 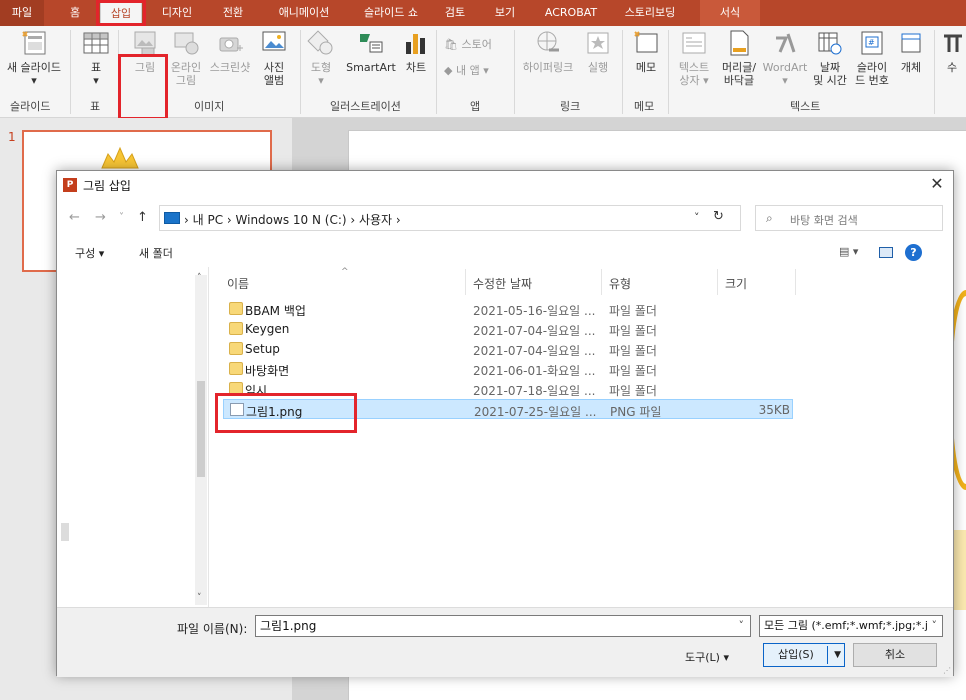 I want to click on textbox-button: 텍스트 상자 ▾, so click(x=694, y=57).